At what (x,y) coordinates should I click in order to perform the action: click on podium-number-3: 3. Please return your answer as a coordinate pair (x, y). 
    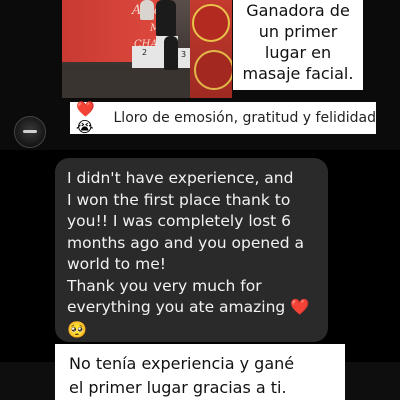
    Looking at the image, I should click on (184, 54).